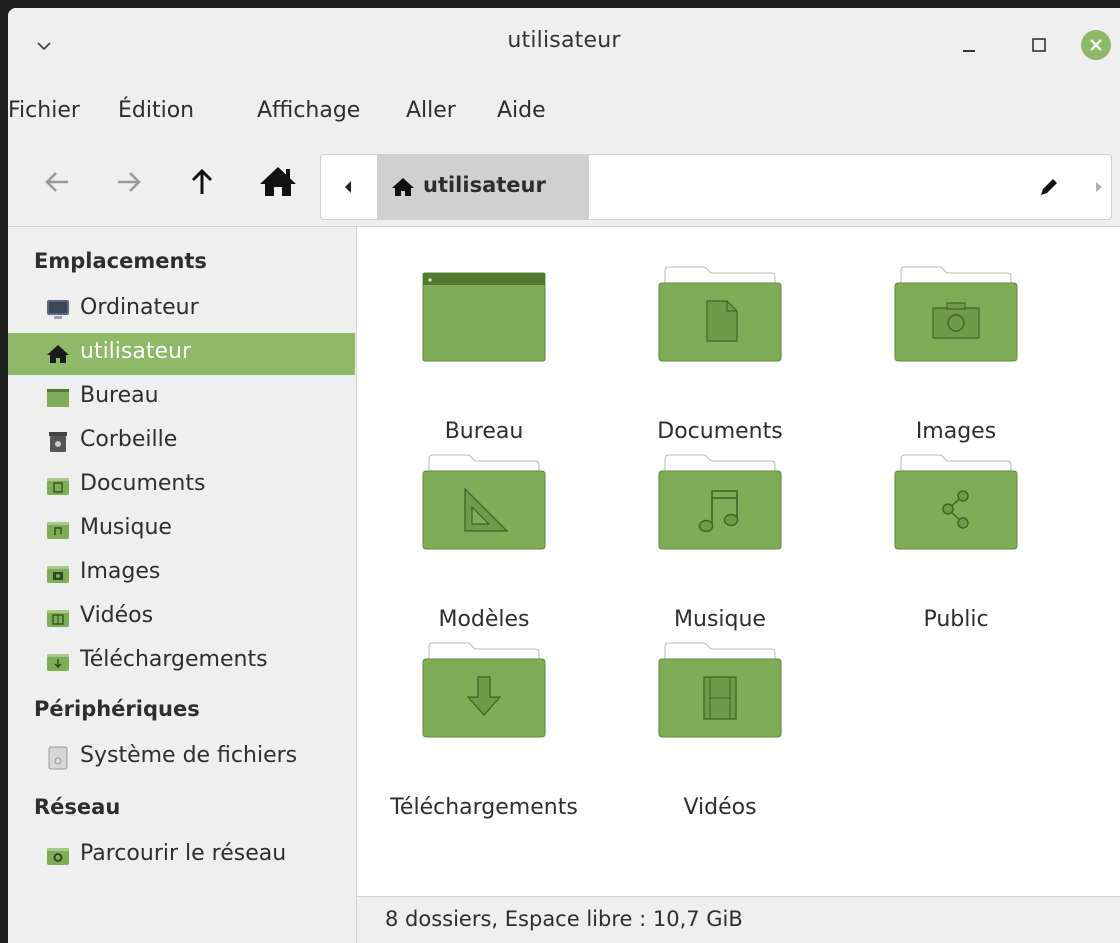 The height and width of the screenshot is (943, 1120). I want to click on folder-label: Téléchargements, so click(484, 807).